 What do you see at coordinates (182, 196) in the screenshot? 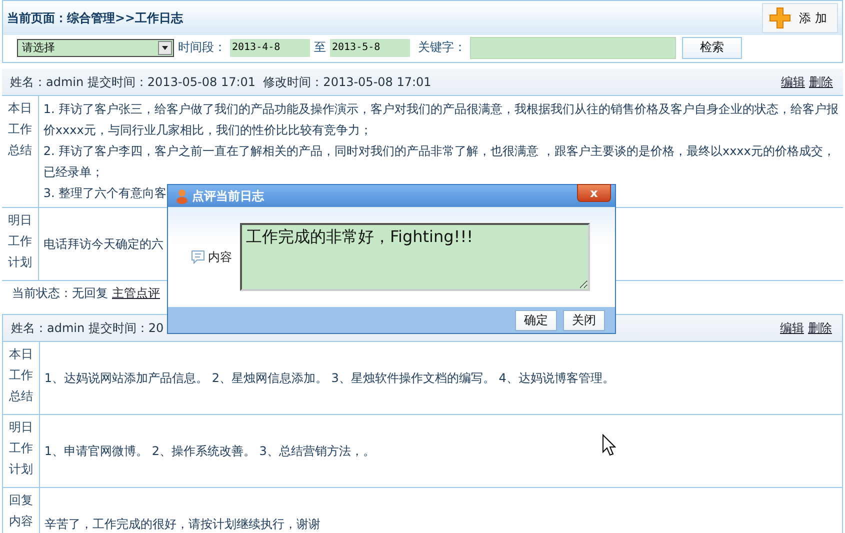
I see `user-icon` at bounding box center [182, 196].